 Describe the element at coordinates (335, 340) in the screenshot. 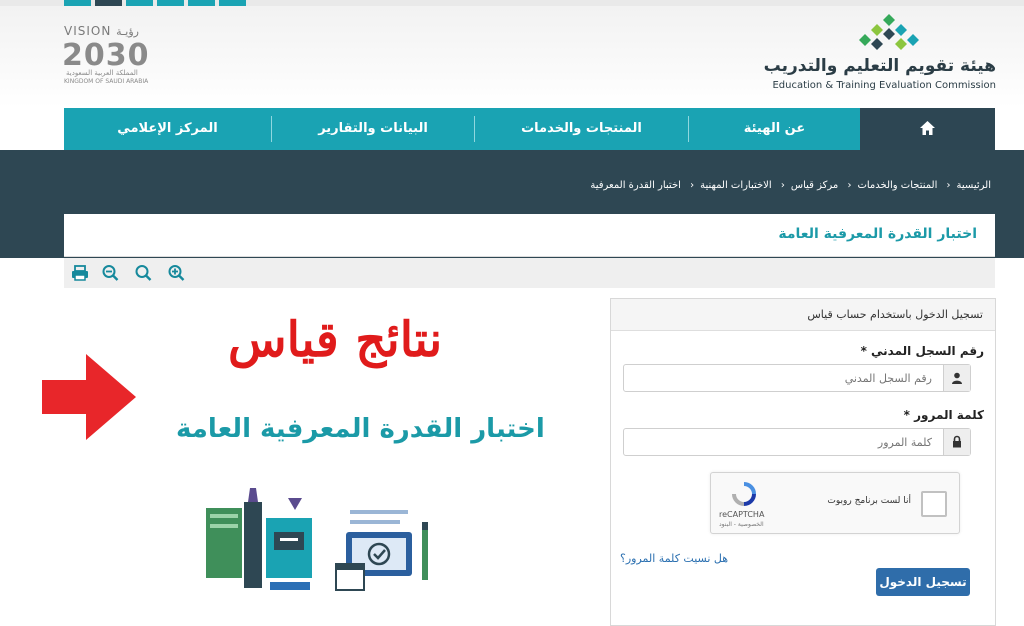

I see `banner-headline: نتائج قياس` at that location.